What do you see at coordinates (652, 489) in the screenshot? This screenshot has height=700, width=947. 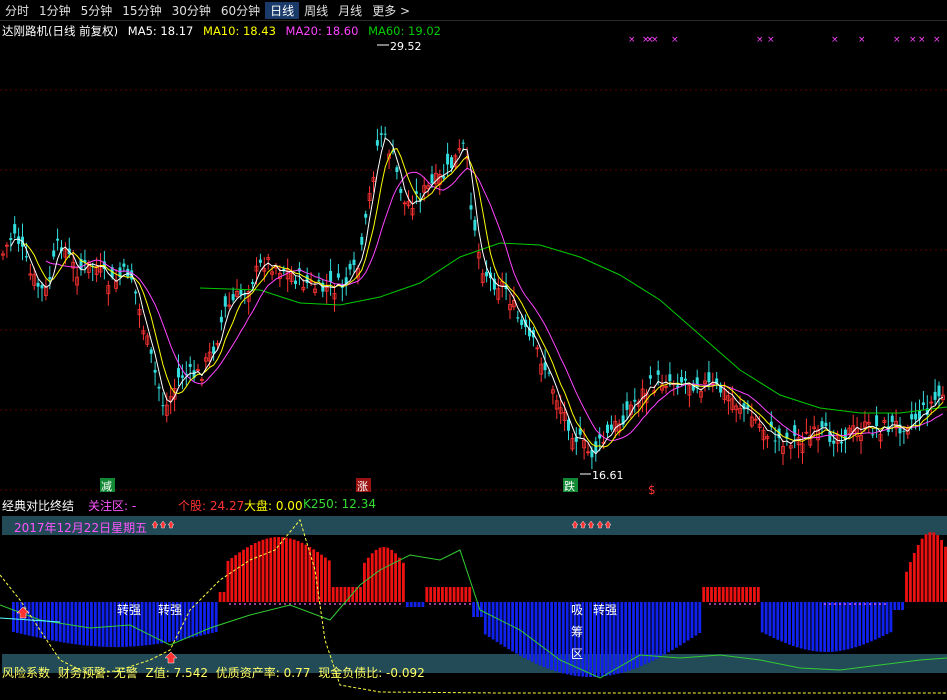 I see `signal-s: $` at bounding box center [652, 489].